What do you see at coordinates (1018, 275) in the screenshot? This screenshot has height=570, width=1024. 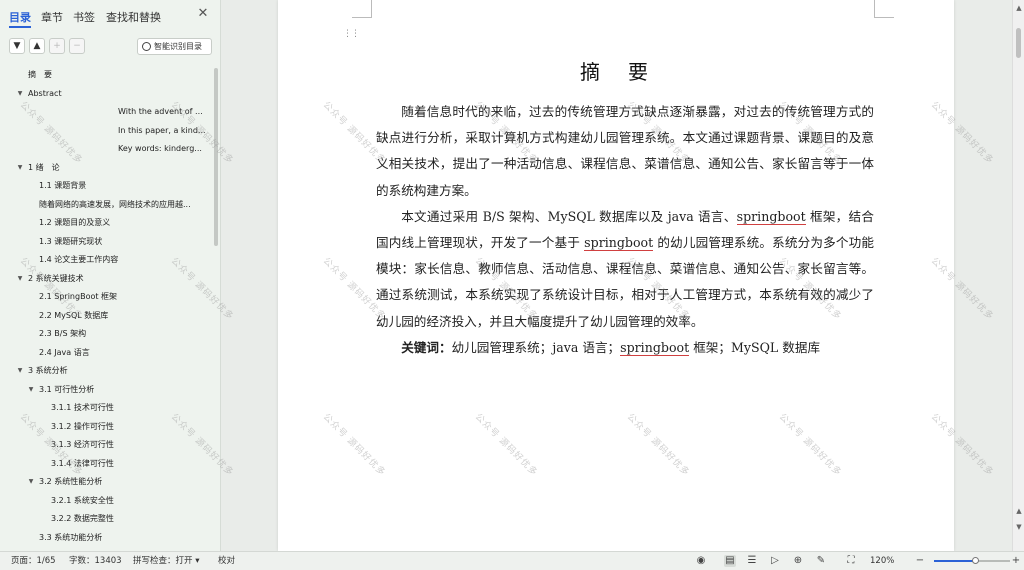 I see `vertical-scrollbar: ▲ ▲ ▼` at bounding box center [1018, 275].